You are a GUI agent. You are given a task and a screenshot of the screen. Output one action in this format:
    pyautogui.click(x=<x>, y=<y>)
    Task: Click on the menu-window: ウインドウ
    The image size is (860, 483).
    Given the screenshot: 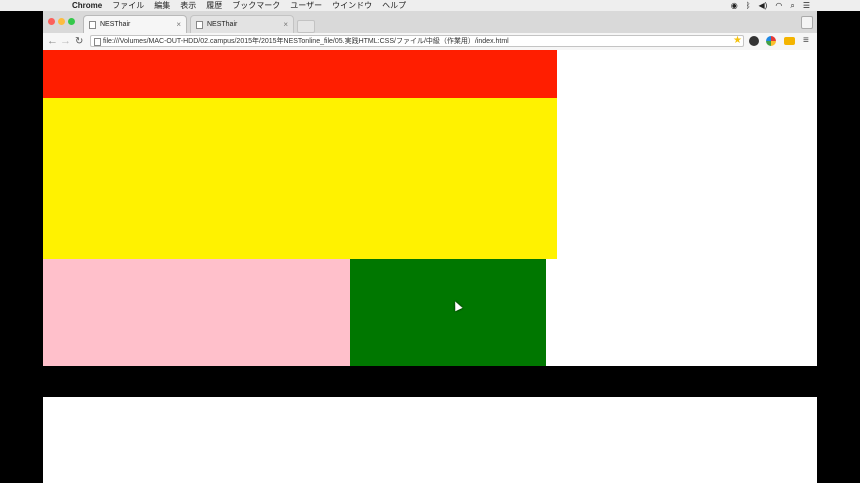 What is the action you would take?
    pyautogui.click(x=352, y=5)
    